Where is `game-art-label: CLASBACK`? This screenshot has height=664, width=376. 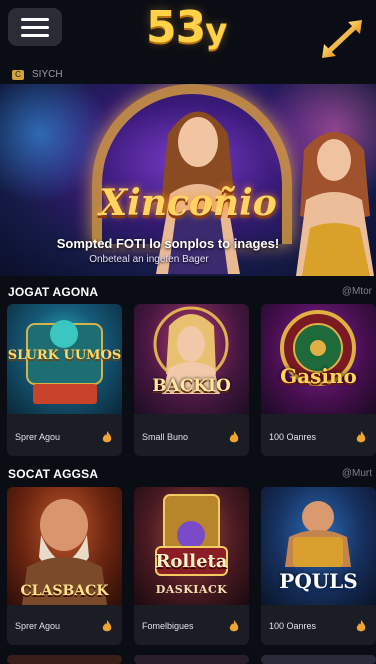
game-art-label: CLASBACK is located at coordinates (64, 591).